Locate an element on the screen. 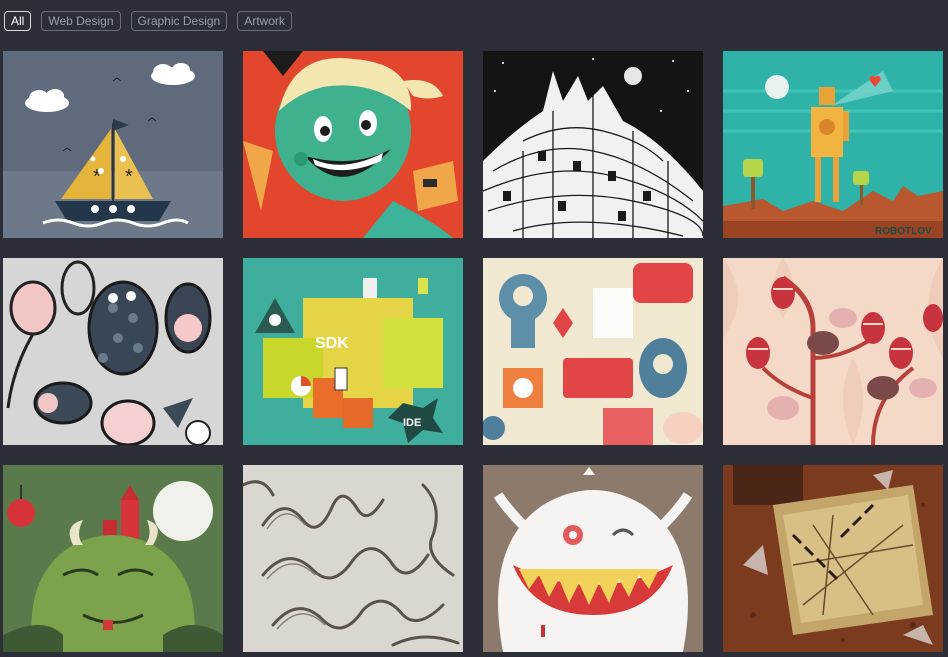 This screenshot has height=657, width=948. birds-eggs-illustration is located at coordinates (833, 351).